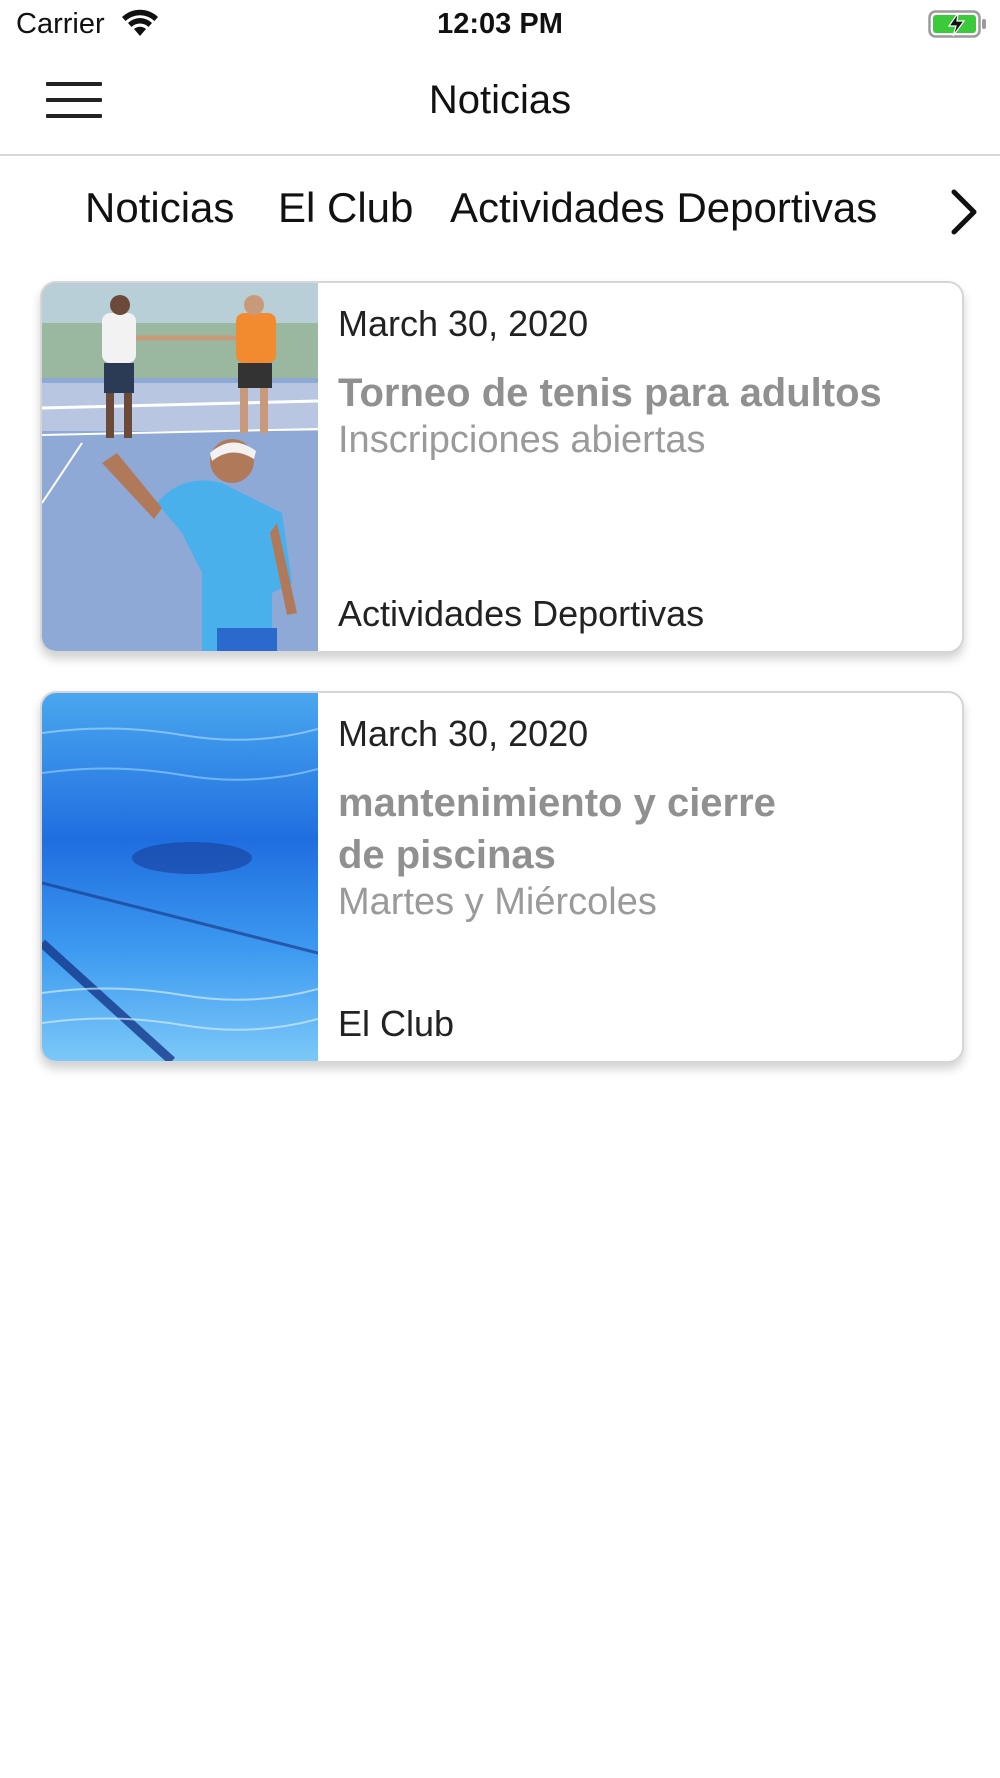  Describe the element at coordinates (957, 24) in the screenshot. I see `battery-charging-icon` at that location.